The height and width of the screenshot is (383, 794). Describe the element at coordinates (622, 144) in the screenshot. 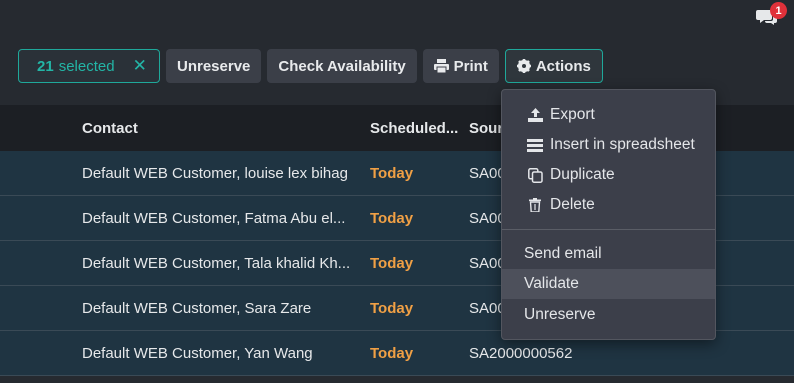

I see `menu-item-label: Insert in spreadsheet` at that location.